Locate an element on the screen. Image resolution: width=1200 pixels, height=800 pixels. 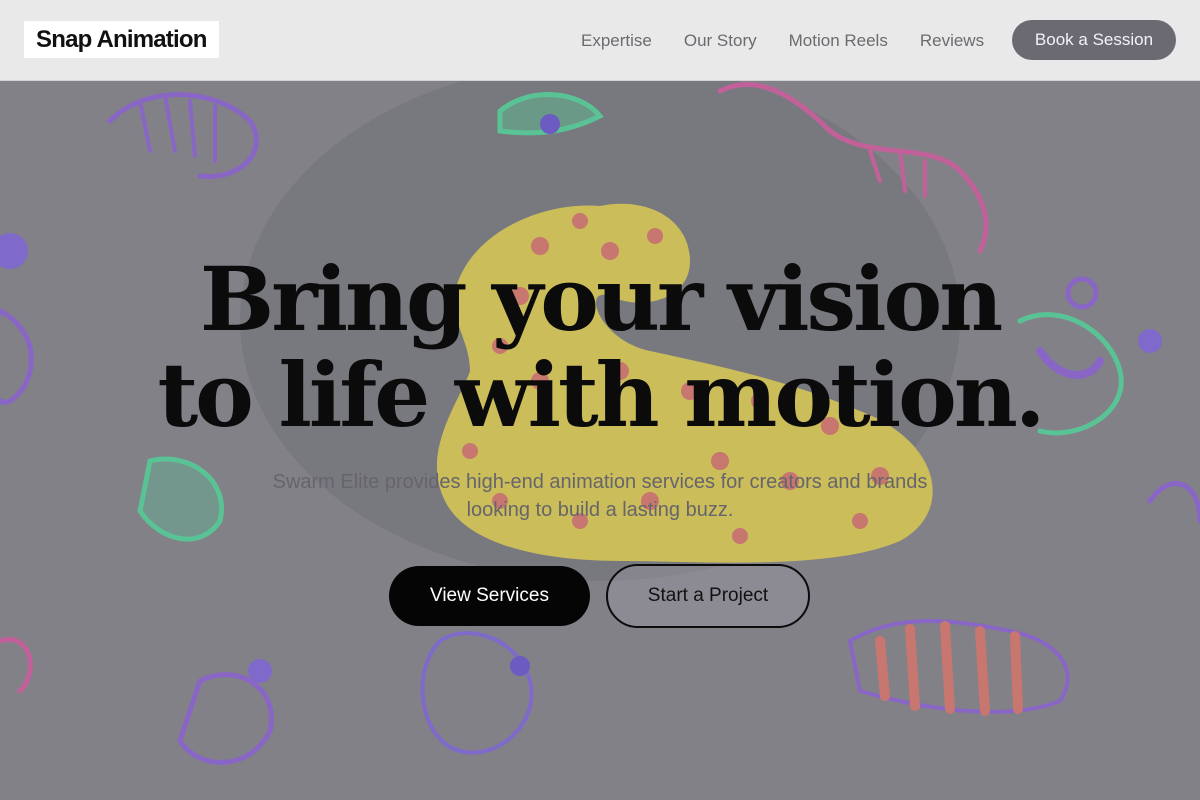
nav-links: Expertise Our Story Motion Reels Reviews is located at coordinates (798, 40).